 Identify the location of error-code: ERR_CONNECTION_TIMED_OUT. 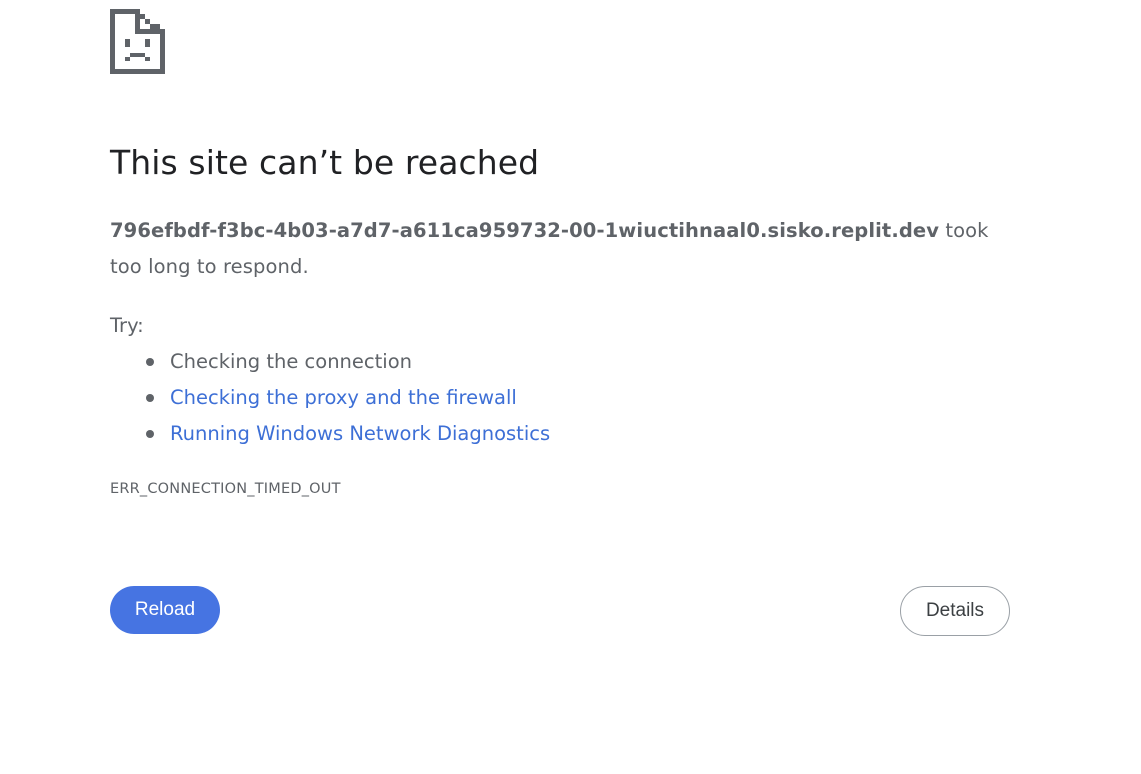
(225, 489).